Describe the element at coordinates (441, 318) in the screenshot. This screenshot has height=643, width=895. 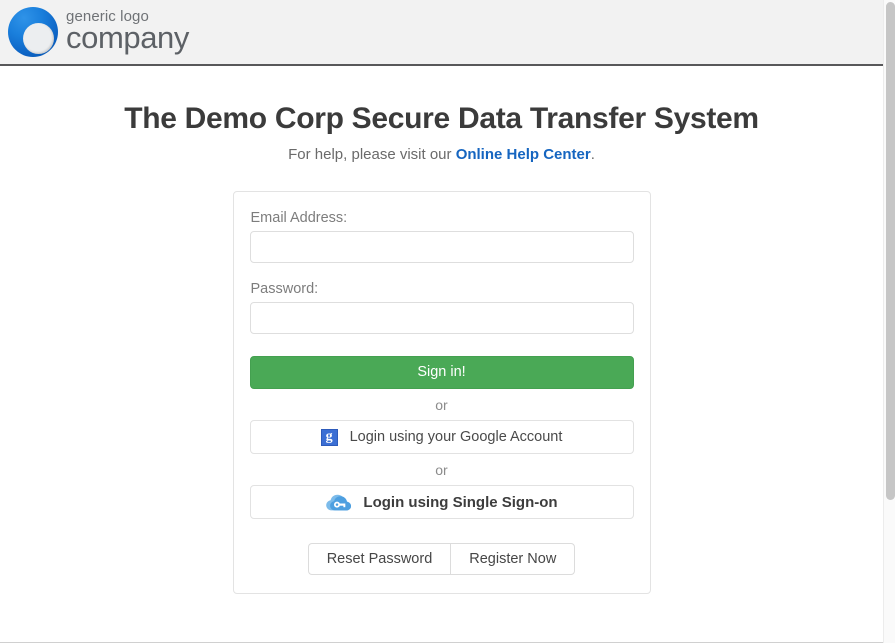
I see `password-input` at that location.